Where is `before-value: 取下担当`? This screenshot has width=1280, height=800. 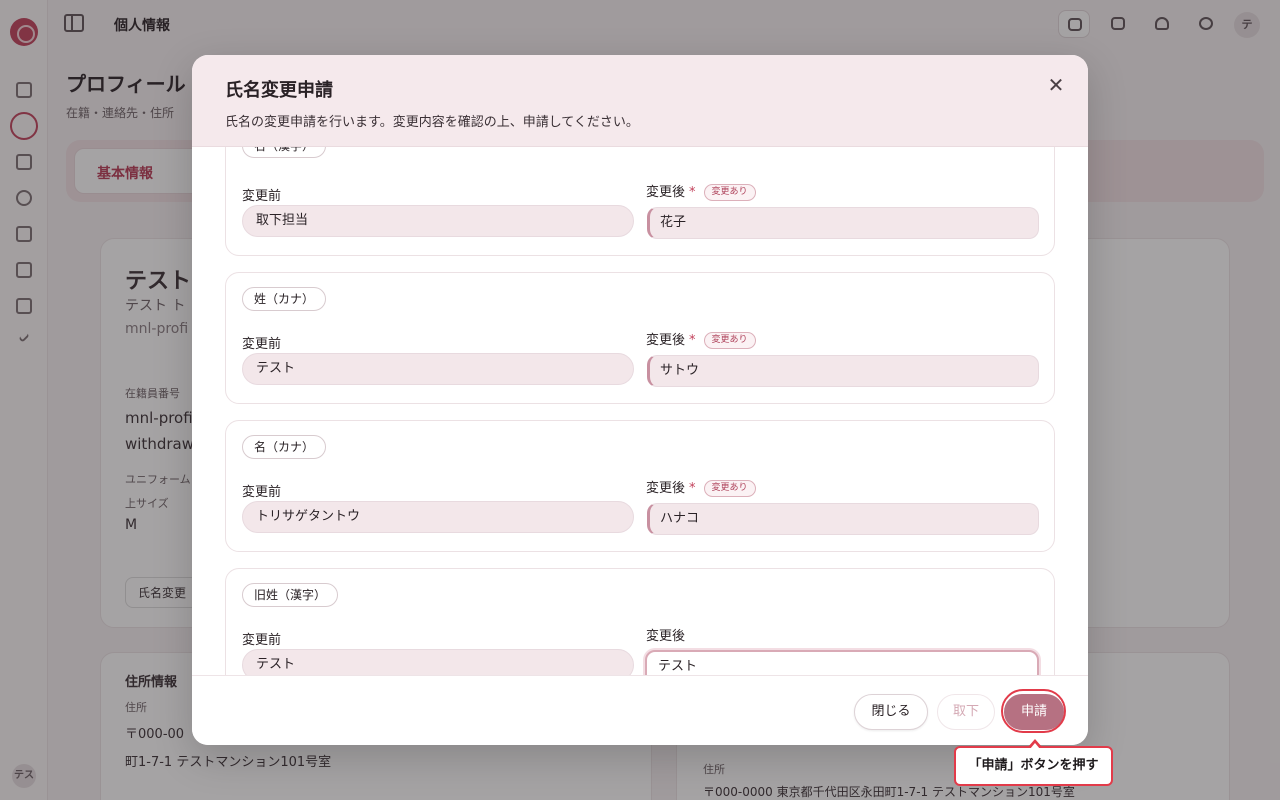
before-value: 取下担当 is located at coordinates (438, 221).